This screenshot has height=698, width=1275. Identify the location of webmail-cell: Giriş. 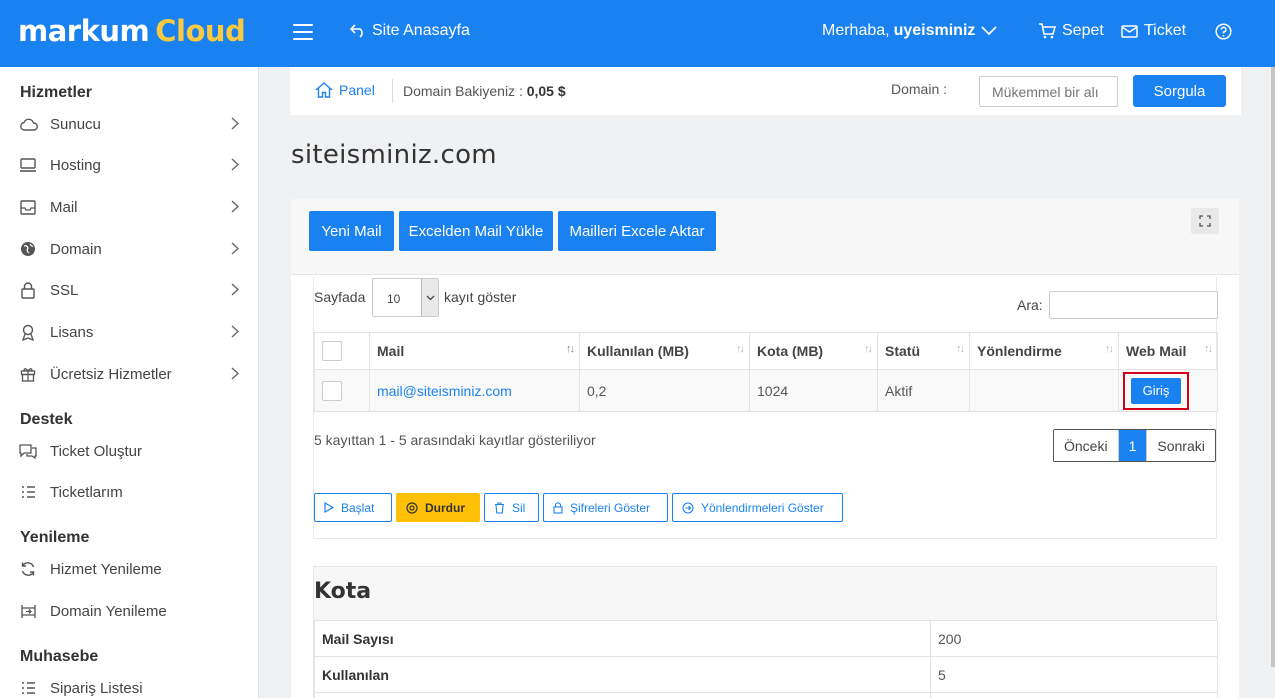
(1168, 390).